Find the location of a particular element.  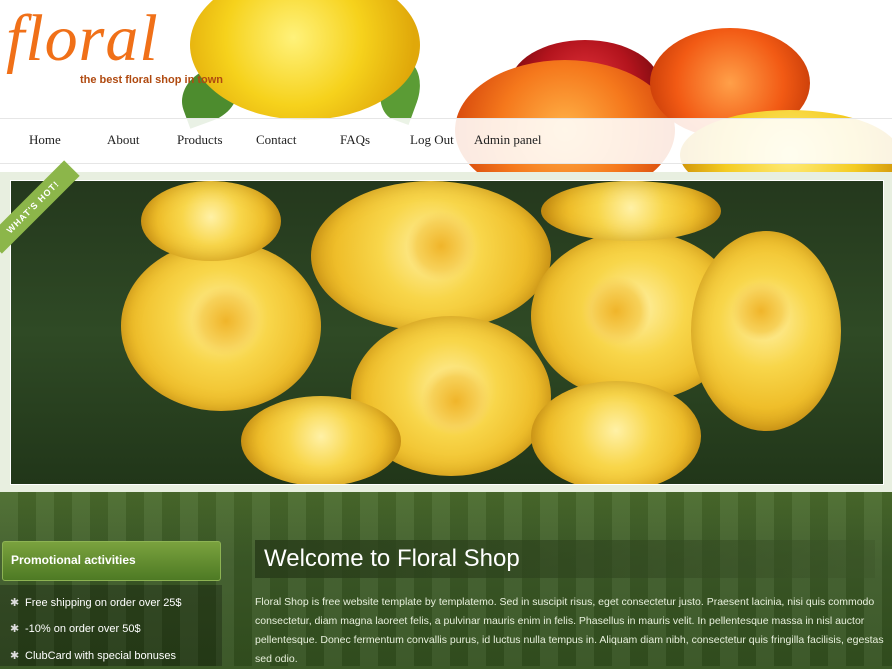

nav-products: Products is located at coordinates (200, 140).